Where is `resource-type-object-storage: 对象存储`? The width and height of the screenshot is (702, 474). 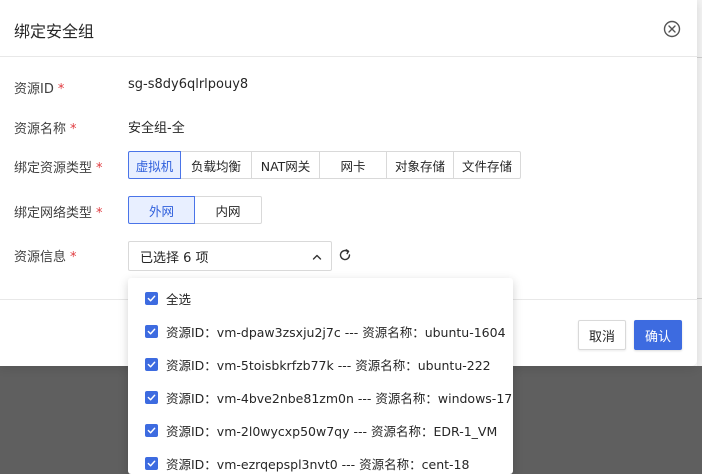
resource-type-object-storage: 对象存储 is located at coordinates (420, 165).